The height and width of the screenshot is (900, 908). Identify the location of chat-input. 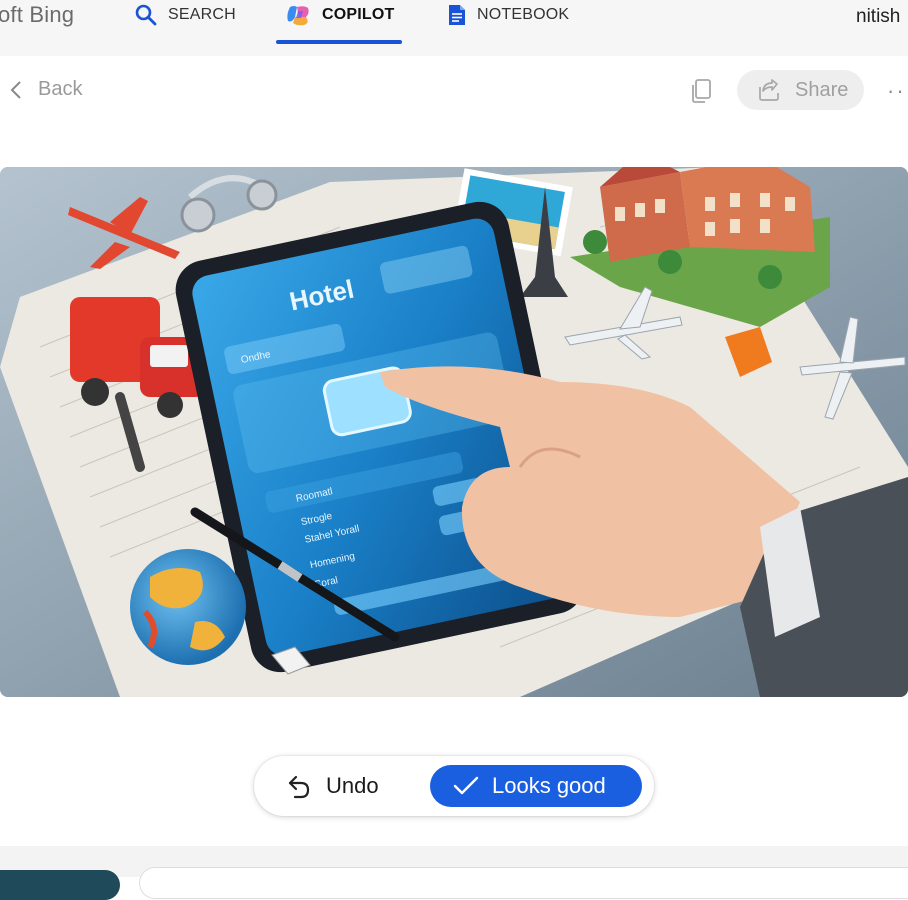
(524, 883).